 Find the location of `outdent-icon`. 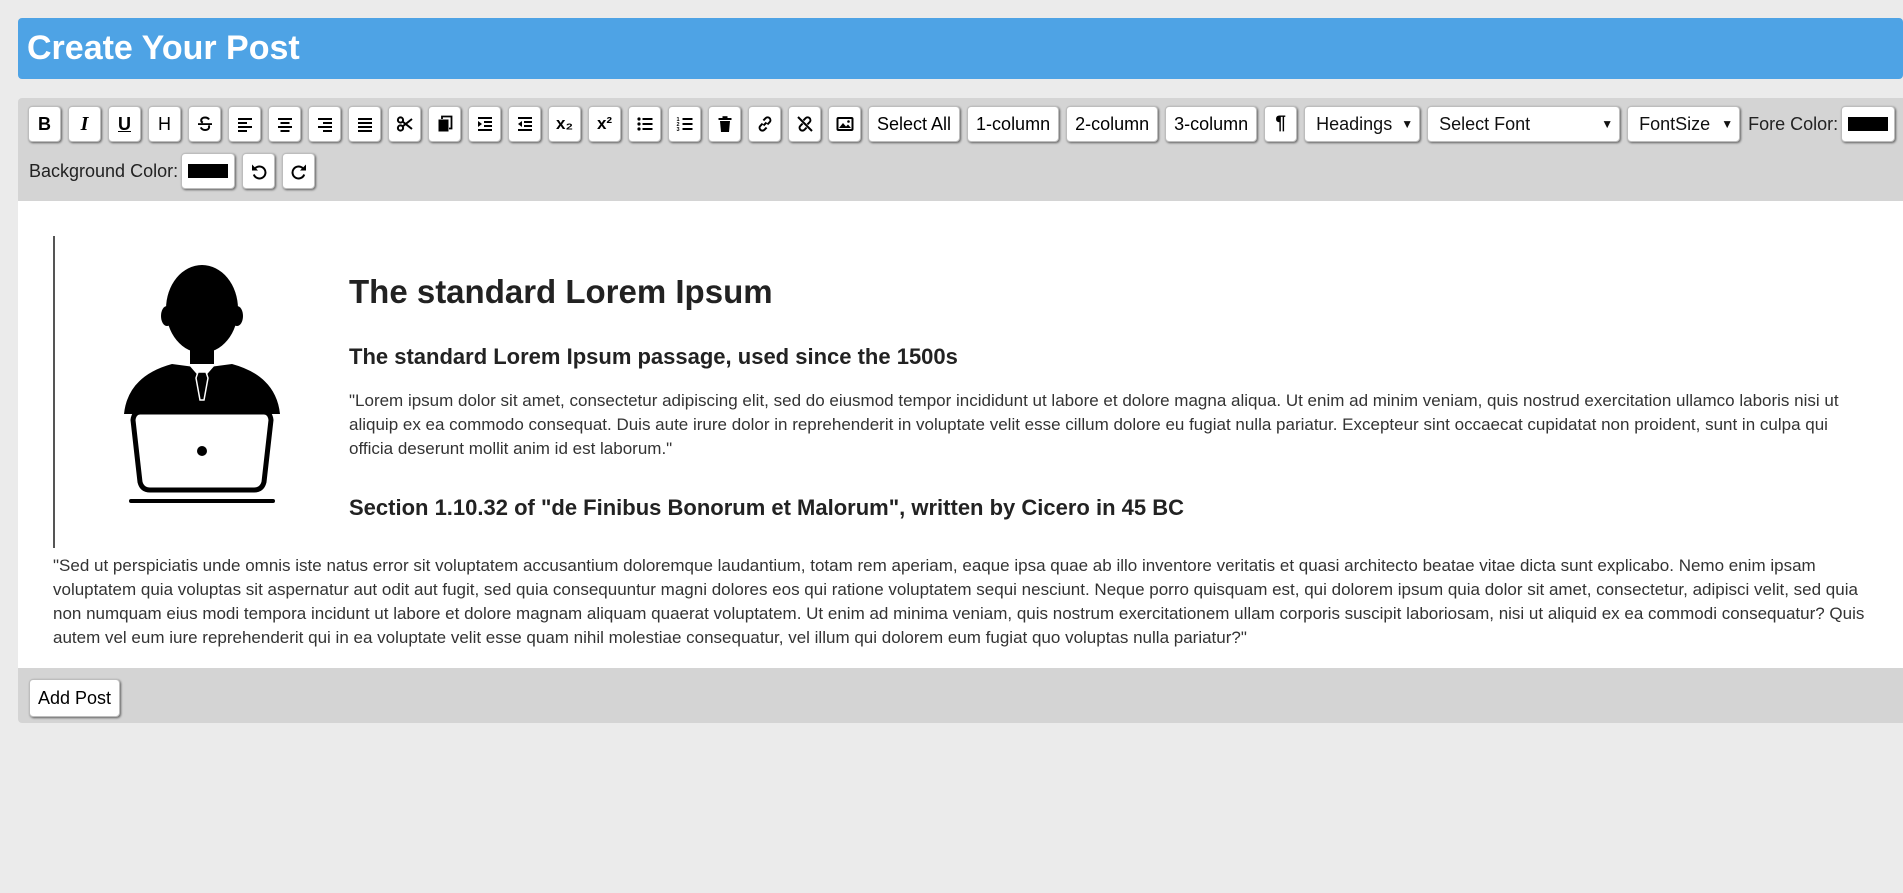

outdent-icon is located at coordinates (524, 124).